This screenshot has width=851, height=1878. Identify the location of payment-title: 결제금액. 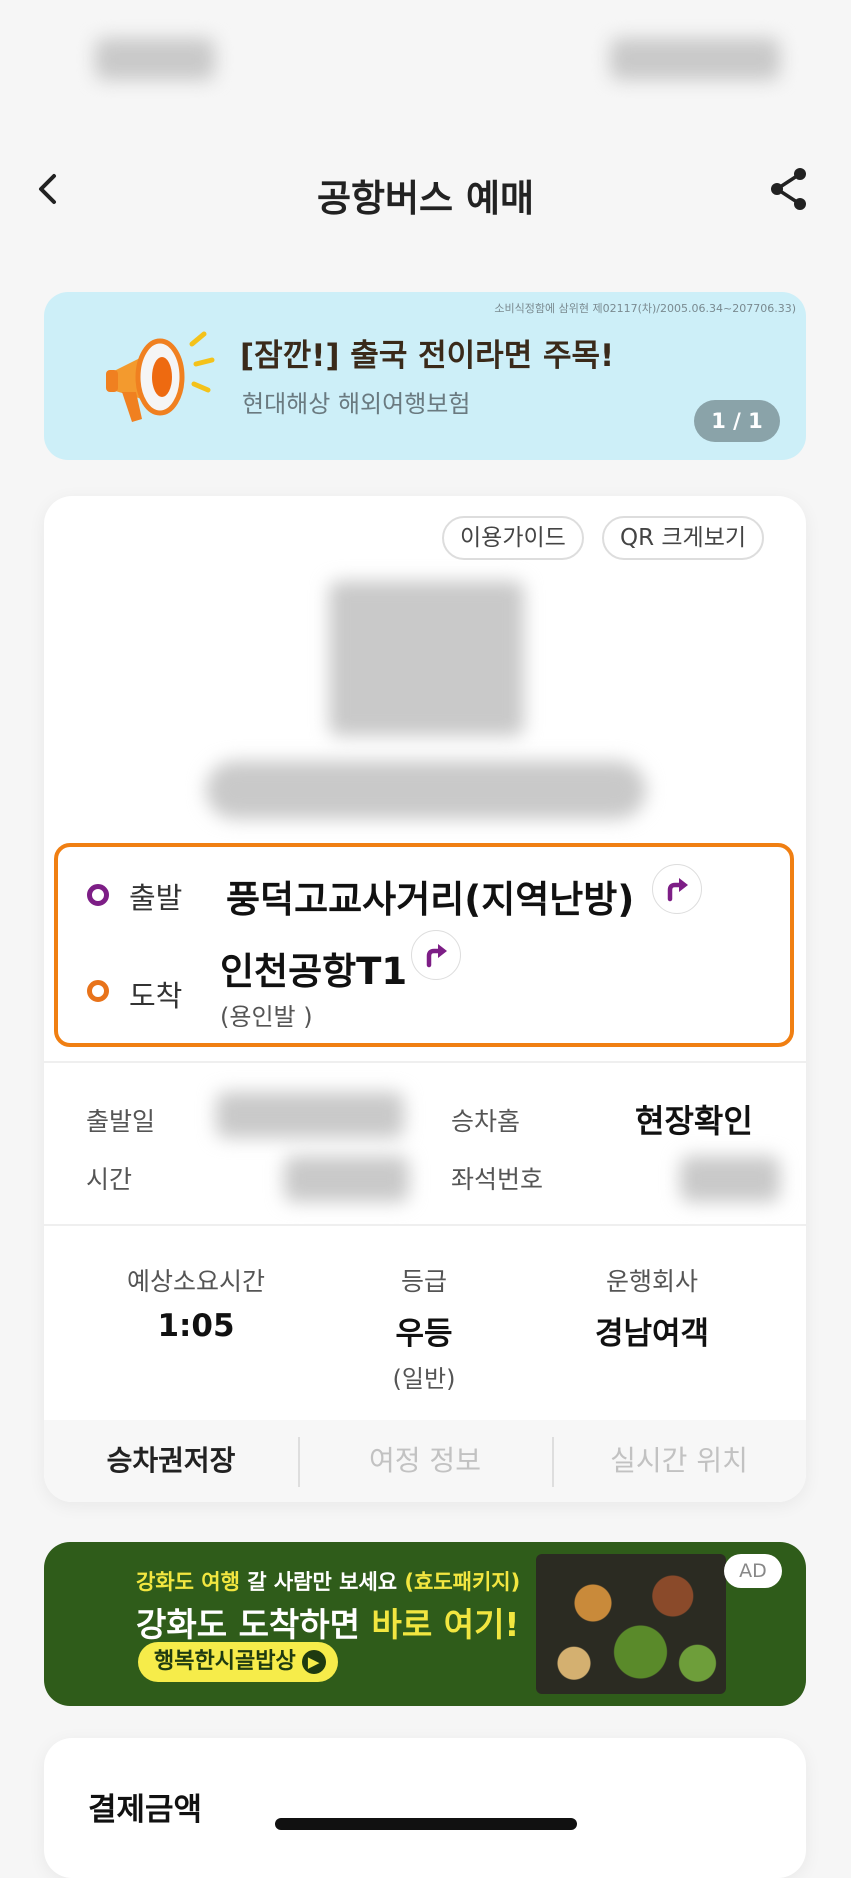
(145, 1810).